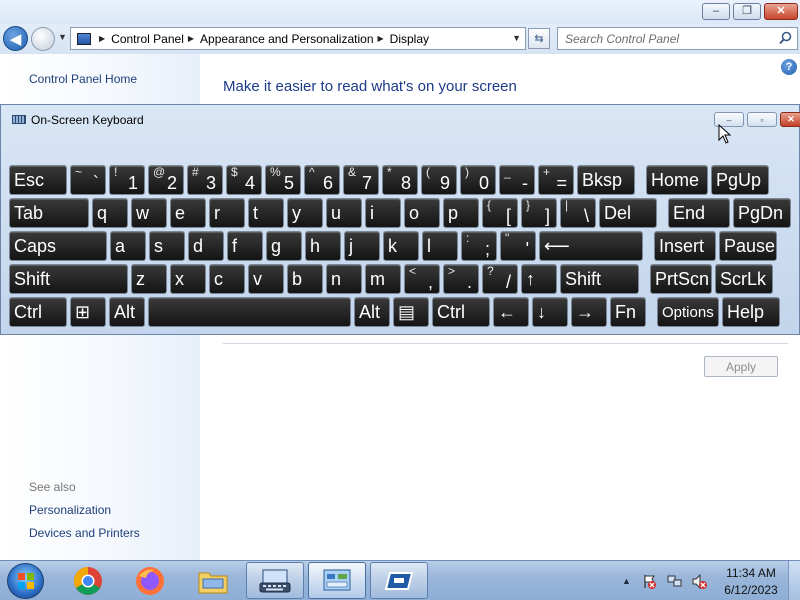  Describe the element at coordinates (284, 246) in the screenshot. I see `osk-key: g` at that location.